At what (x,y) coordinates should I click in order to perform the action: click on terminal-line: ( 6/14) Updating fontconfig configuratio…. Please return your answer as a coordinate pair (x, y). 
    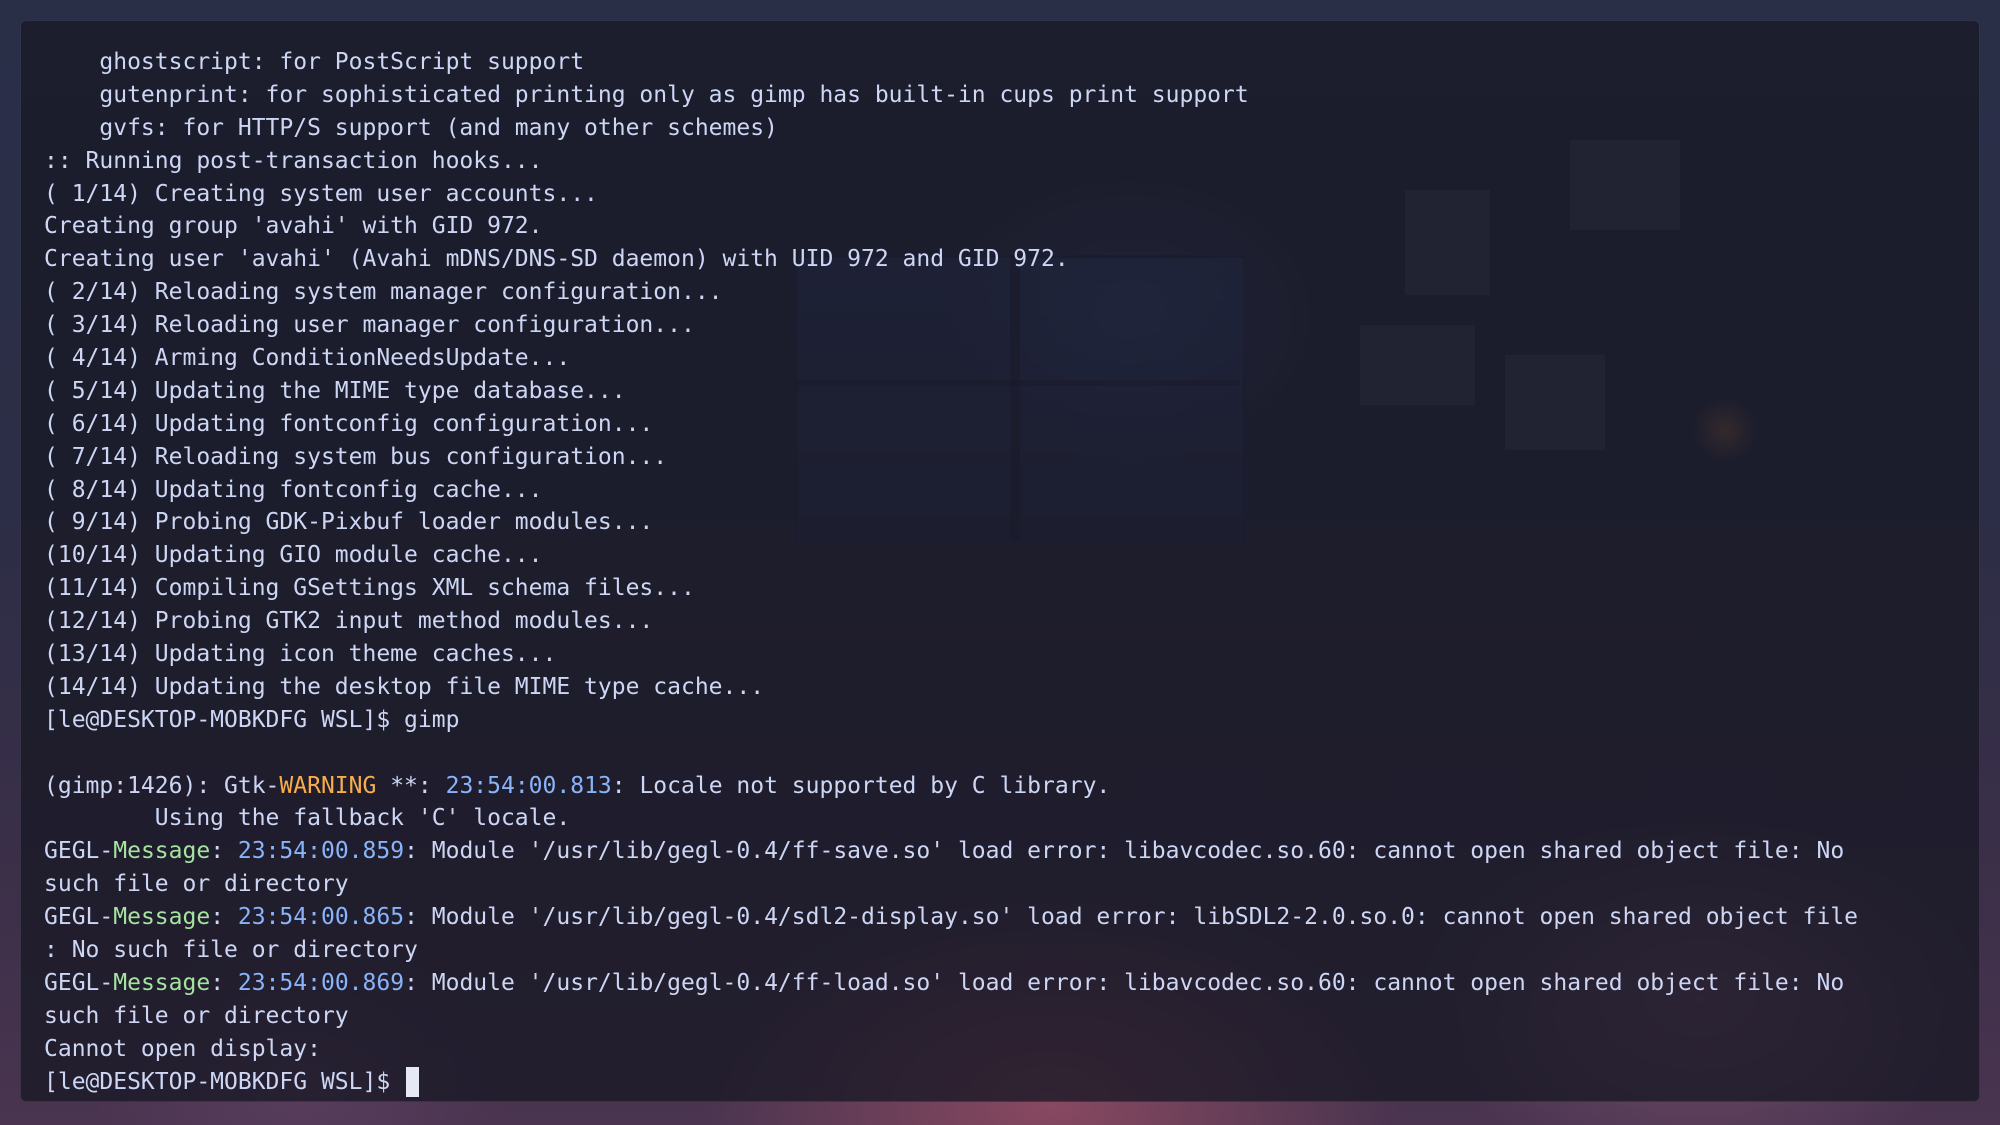
    Looking at the image, I should click on (349, 423).